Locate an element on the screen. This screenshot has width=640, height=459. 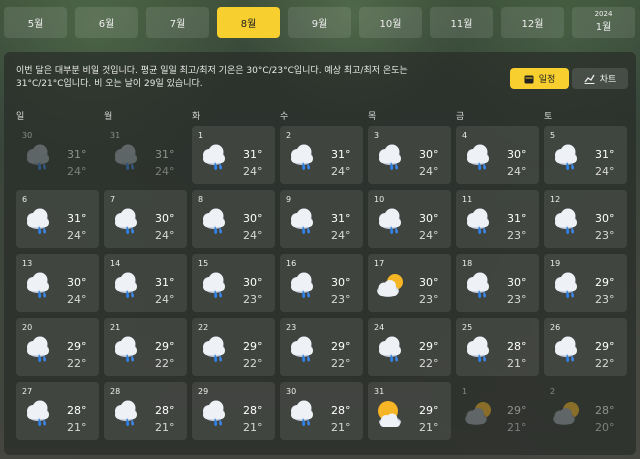
month-tab: 6월 is located at coordinates (106, 22).